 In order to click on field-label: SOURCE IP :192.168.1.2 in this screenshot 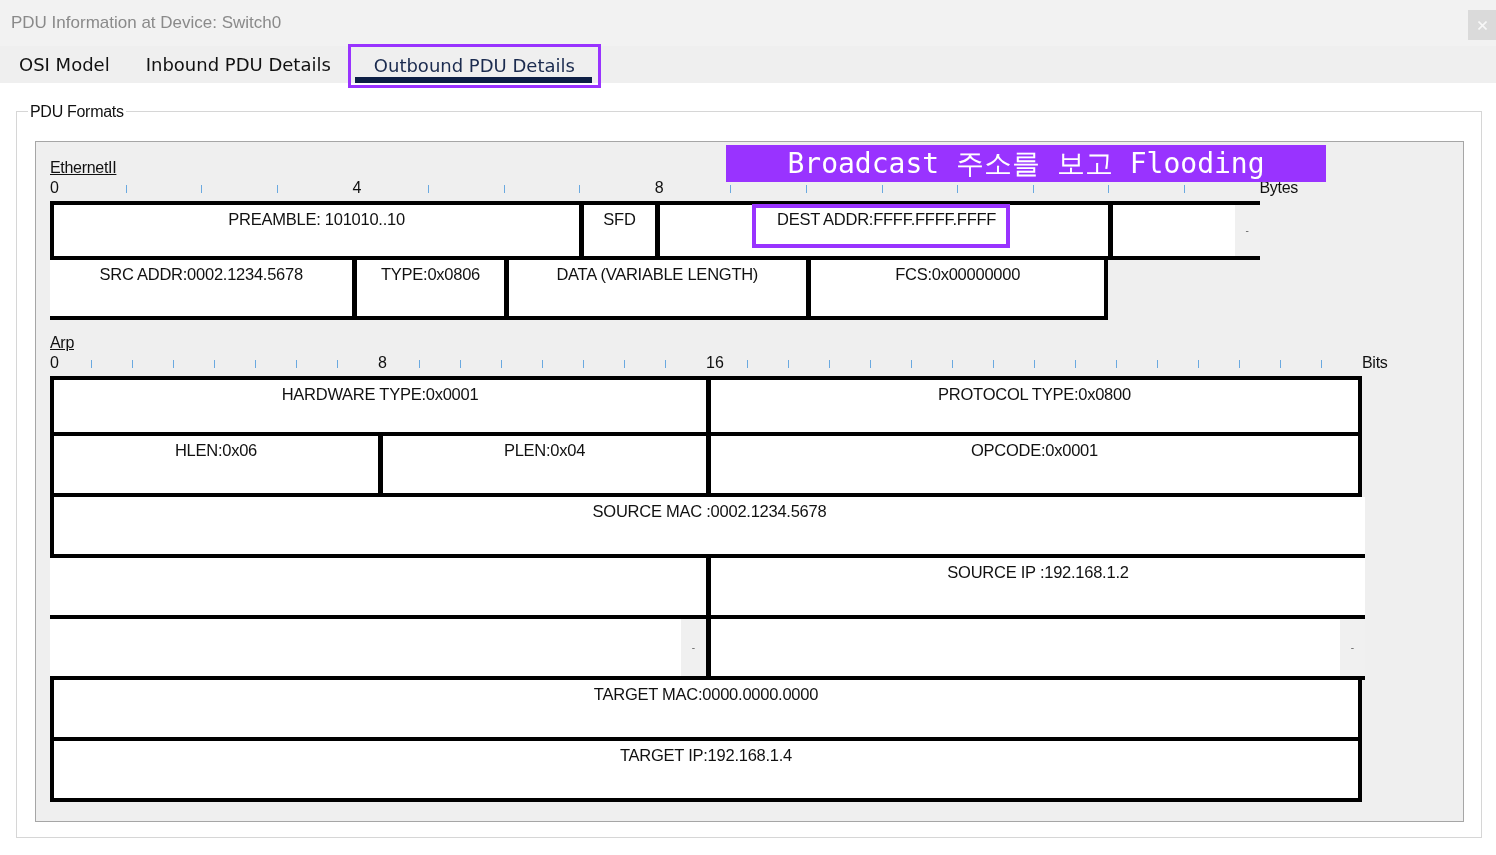, I will do `click(1038, 572)`.